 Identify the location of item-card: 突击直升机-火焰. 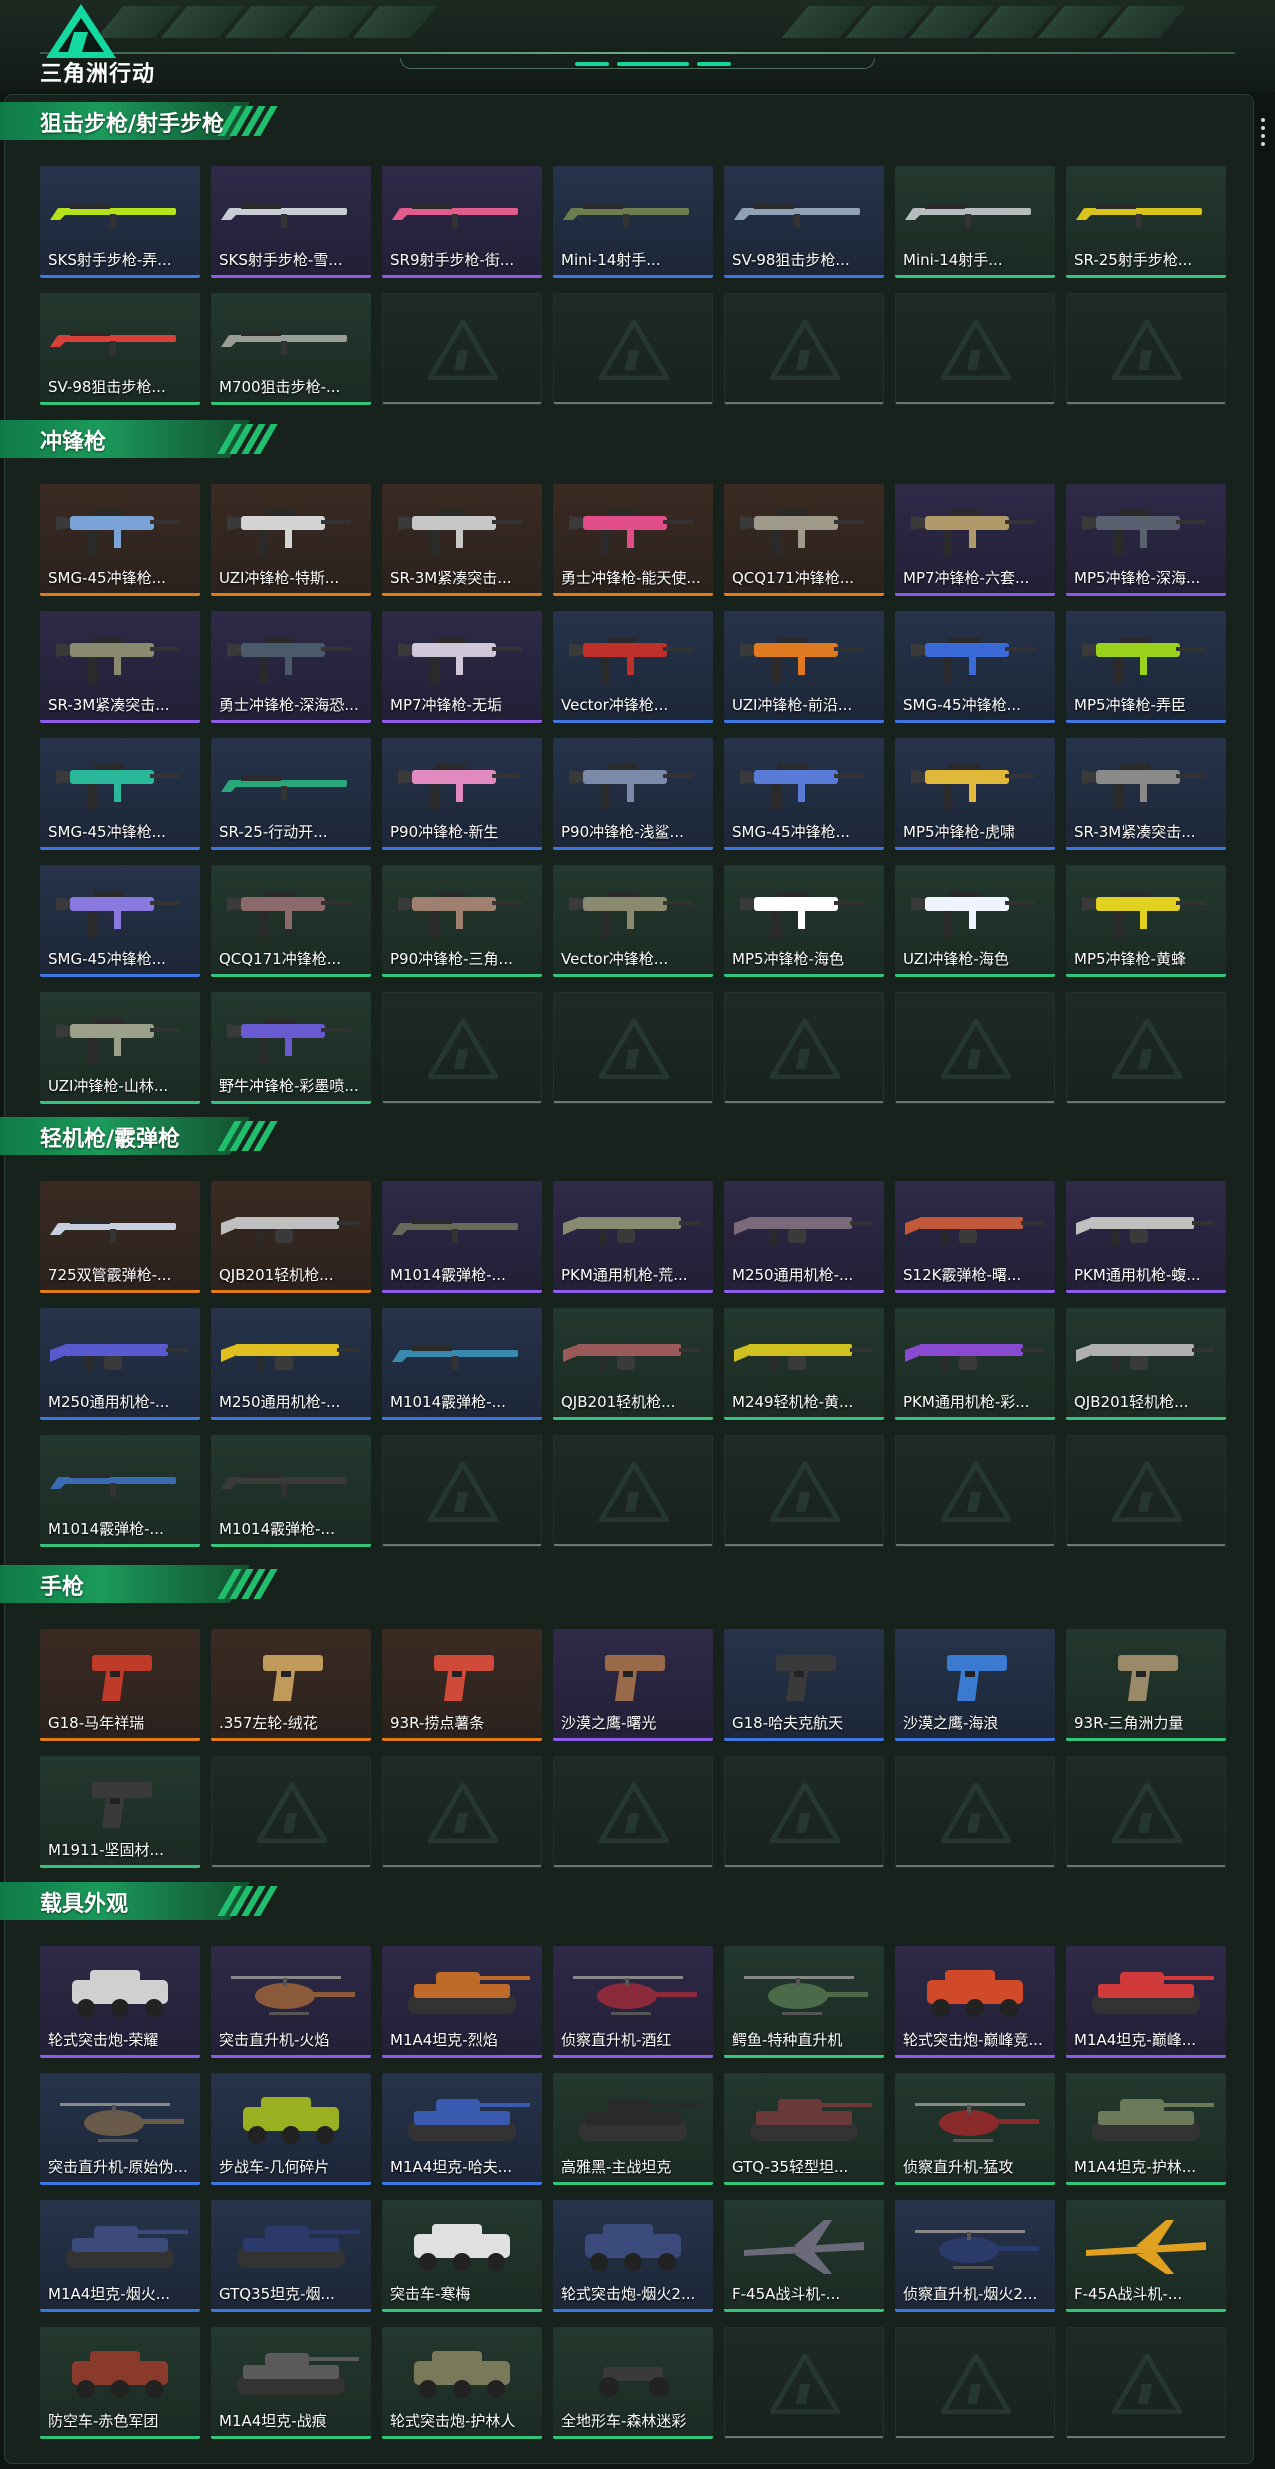
(291, 2002).